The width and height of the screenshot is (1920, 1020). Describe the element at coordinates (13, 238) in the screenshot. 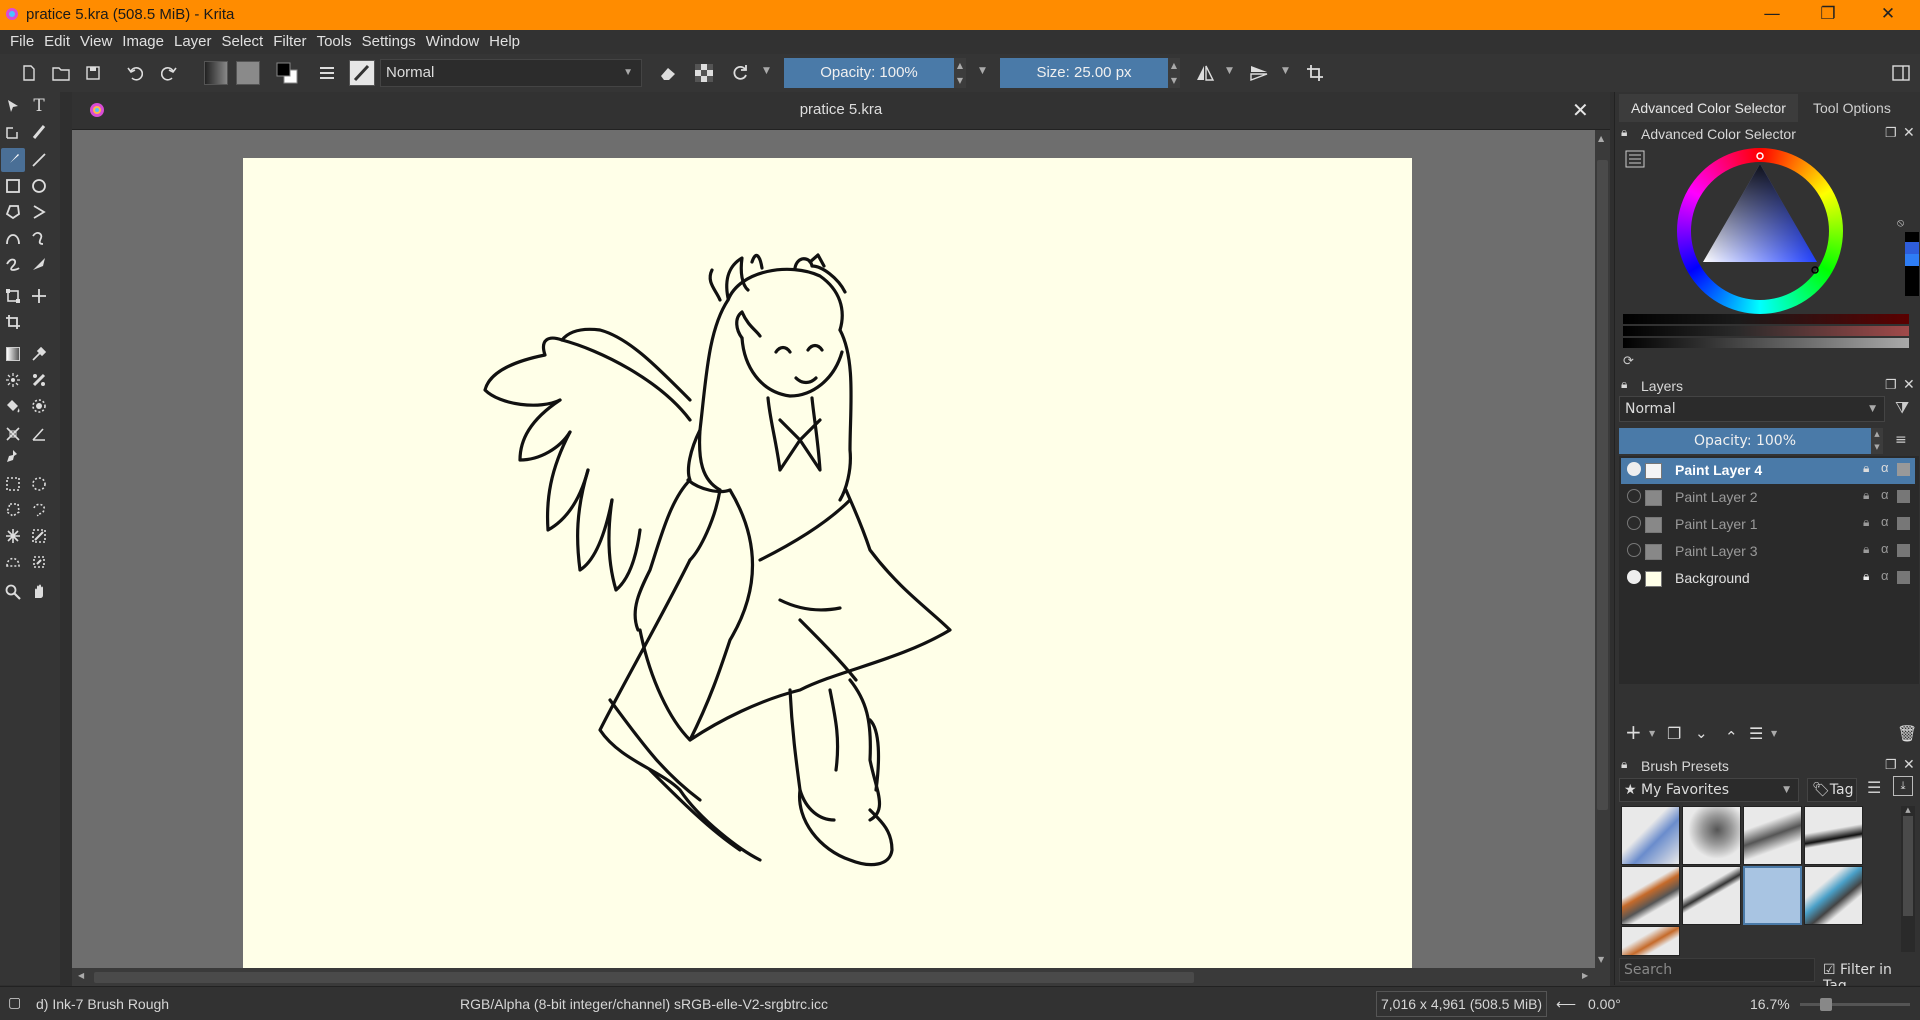

I see `bezier-tool-icon` at that location.